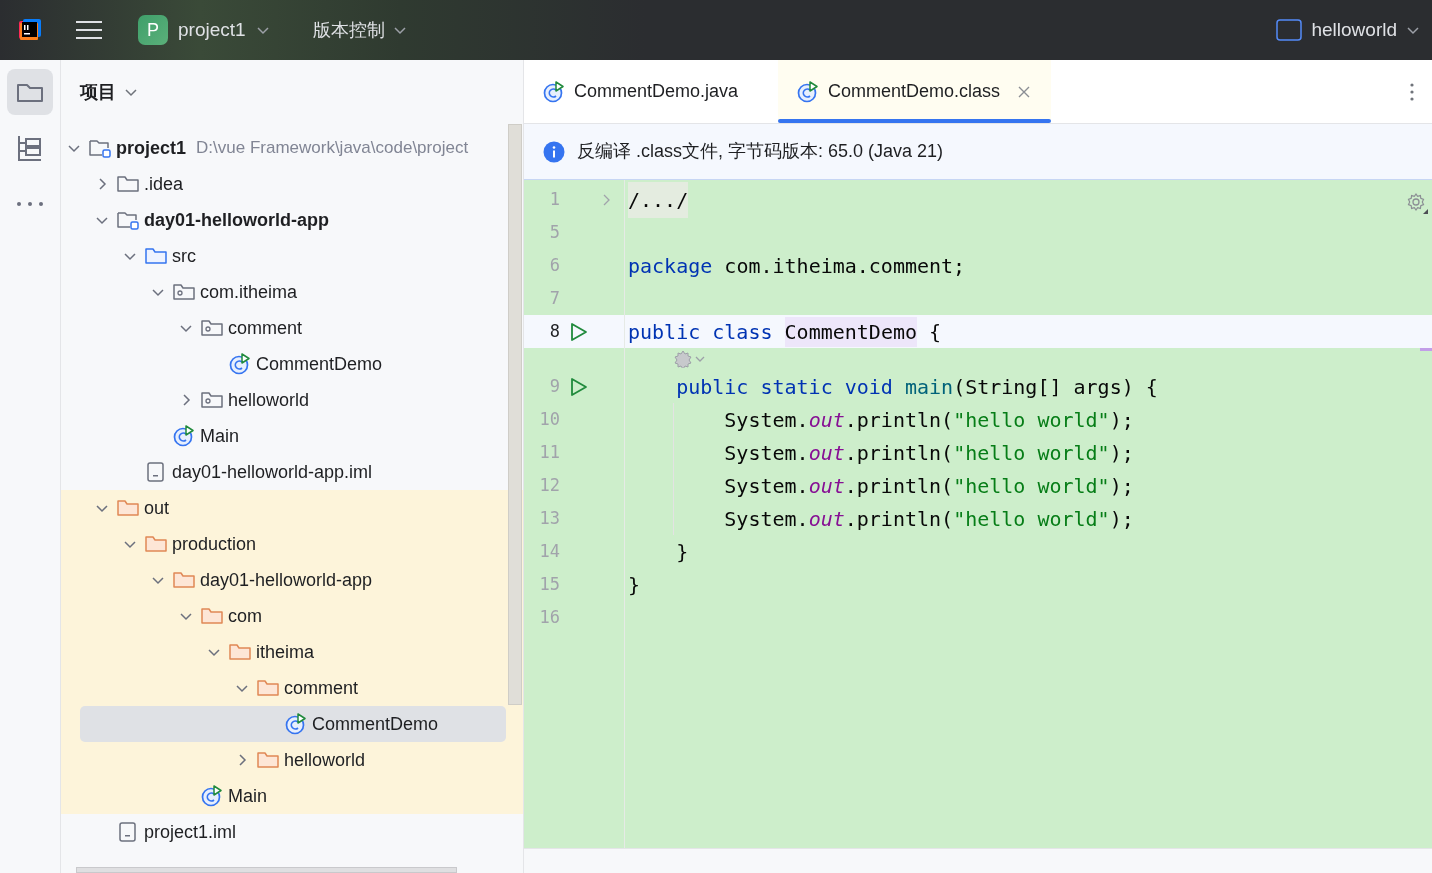 The height and width of the screenshot is (873, 1432). What do you see at coordinates (185, 400) in the screenshot?
I see `tree-item: helloworld` at bounding box center [185, 400].